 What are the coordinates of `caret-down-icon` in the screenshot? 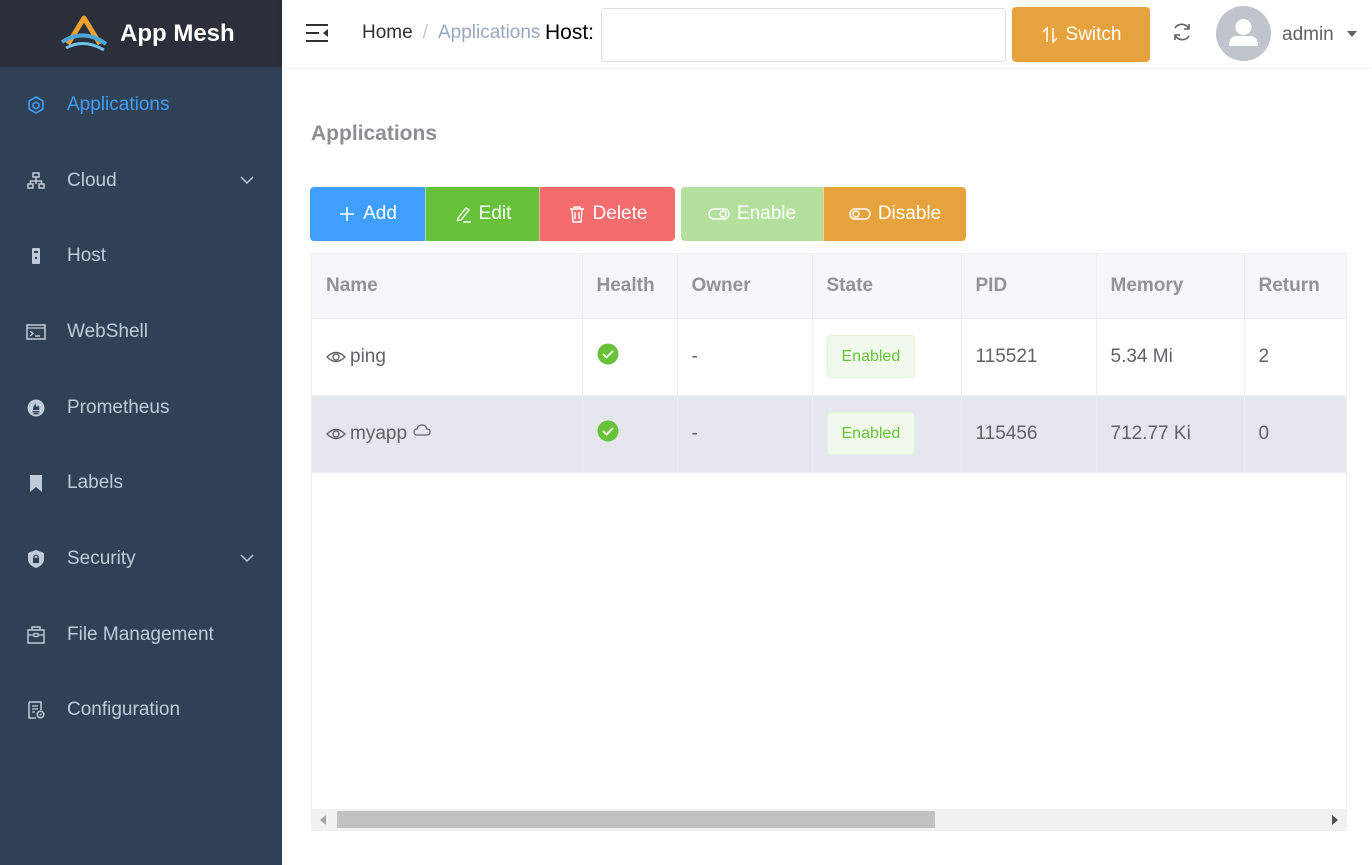 It's located at (1352, 34).